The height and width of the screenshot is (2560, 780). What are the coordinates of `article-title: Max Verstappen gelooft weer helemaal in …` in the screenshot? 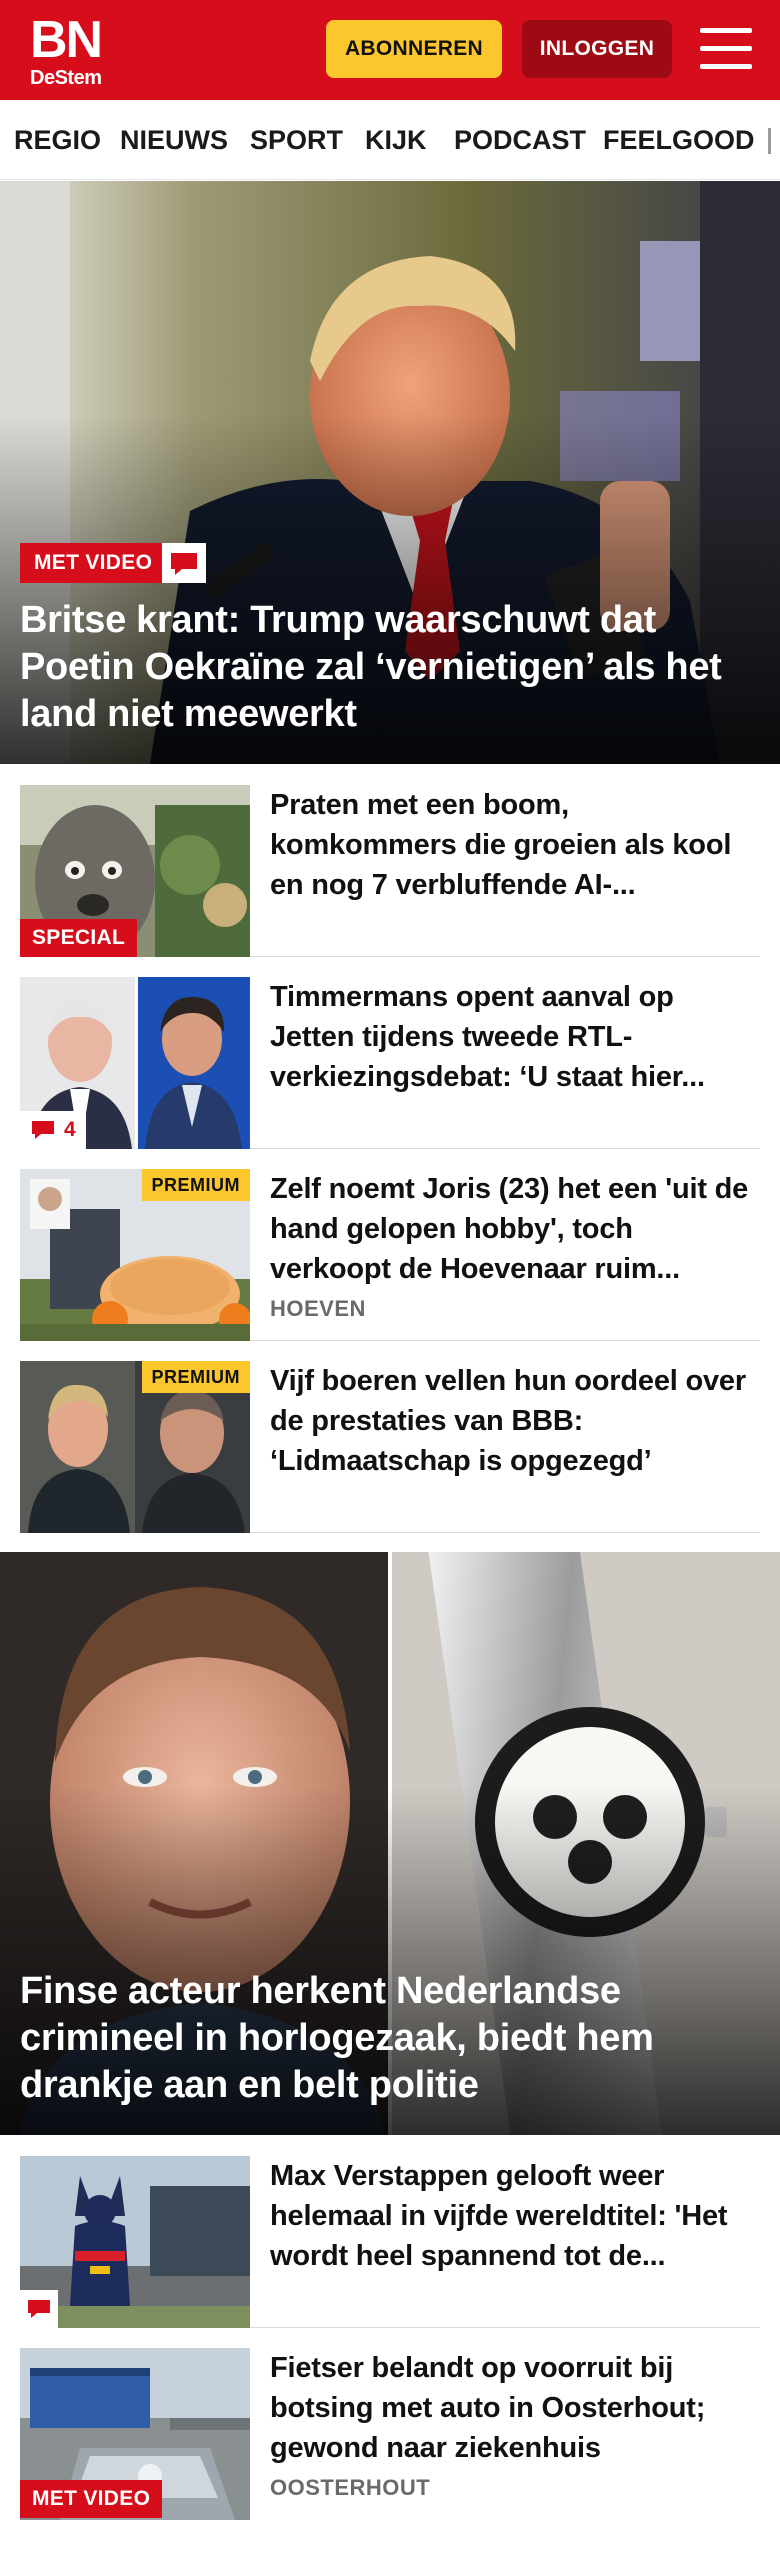 It's located at (515, 2216).